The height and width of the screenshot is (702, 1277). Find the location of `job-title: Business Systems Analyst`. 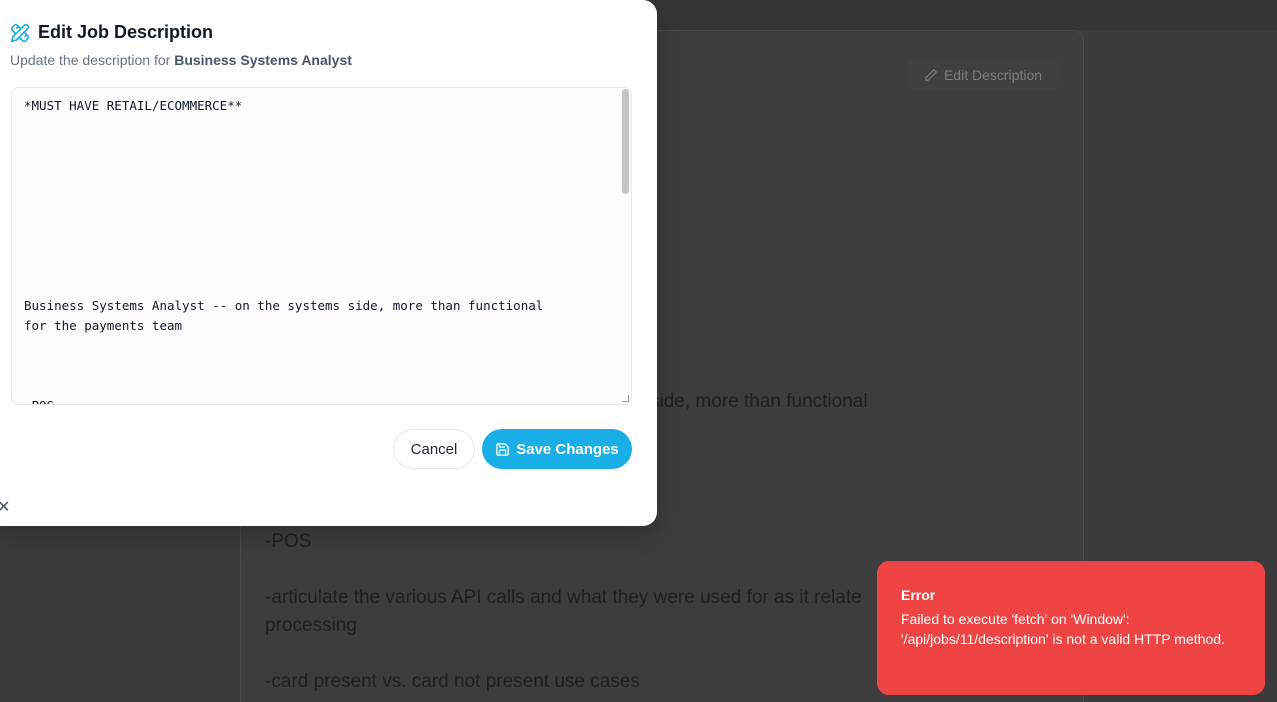

job-title: Business Systems Analyst is located at coordinates (263, 60).